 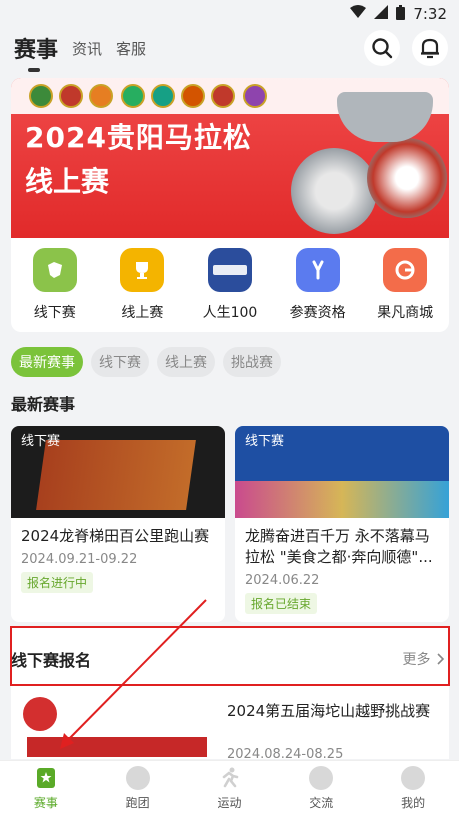 I want to click on nav-label: 我的, so click(x=413, y=803).